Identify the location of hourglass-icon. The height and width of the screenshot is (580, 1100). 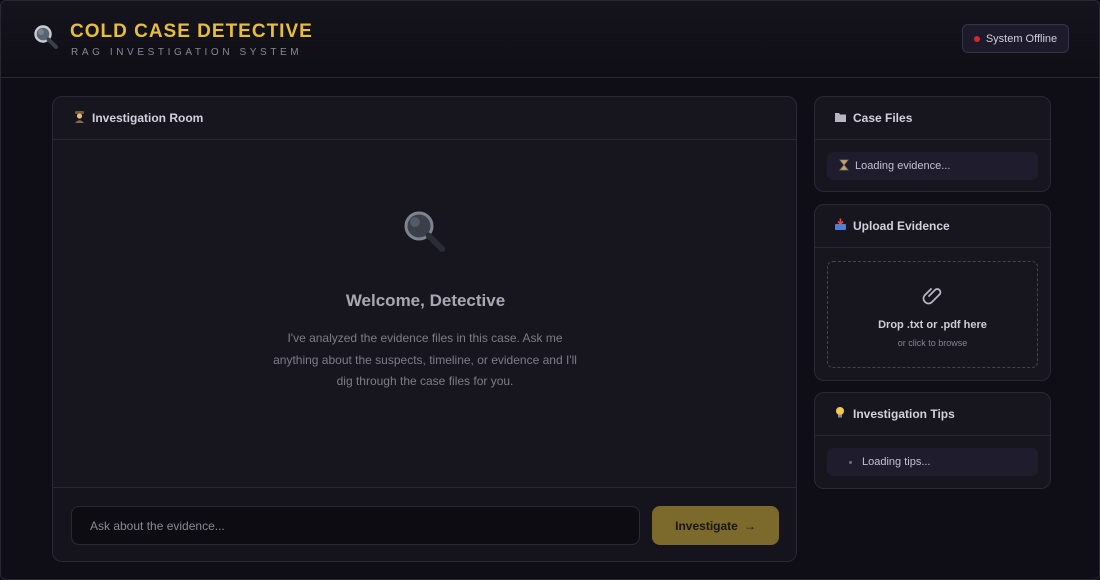
(844, 166).